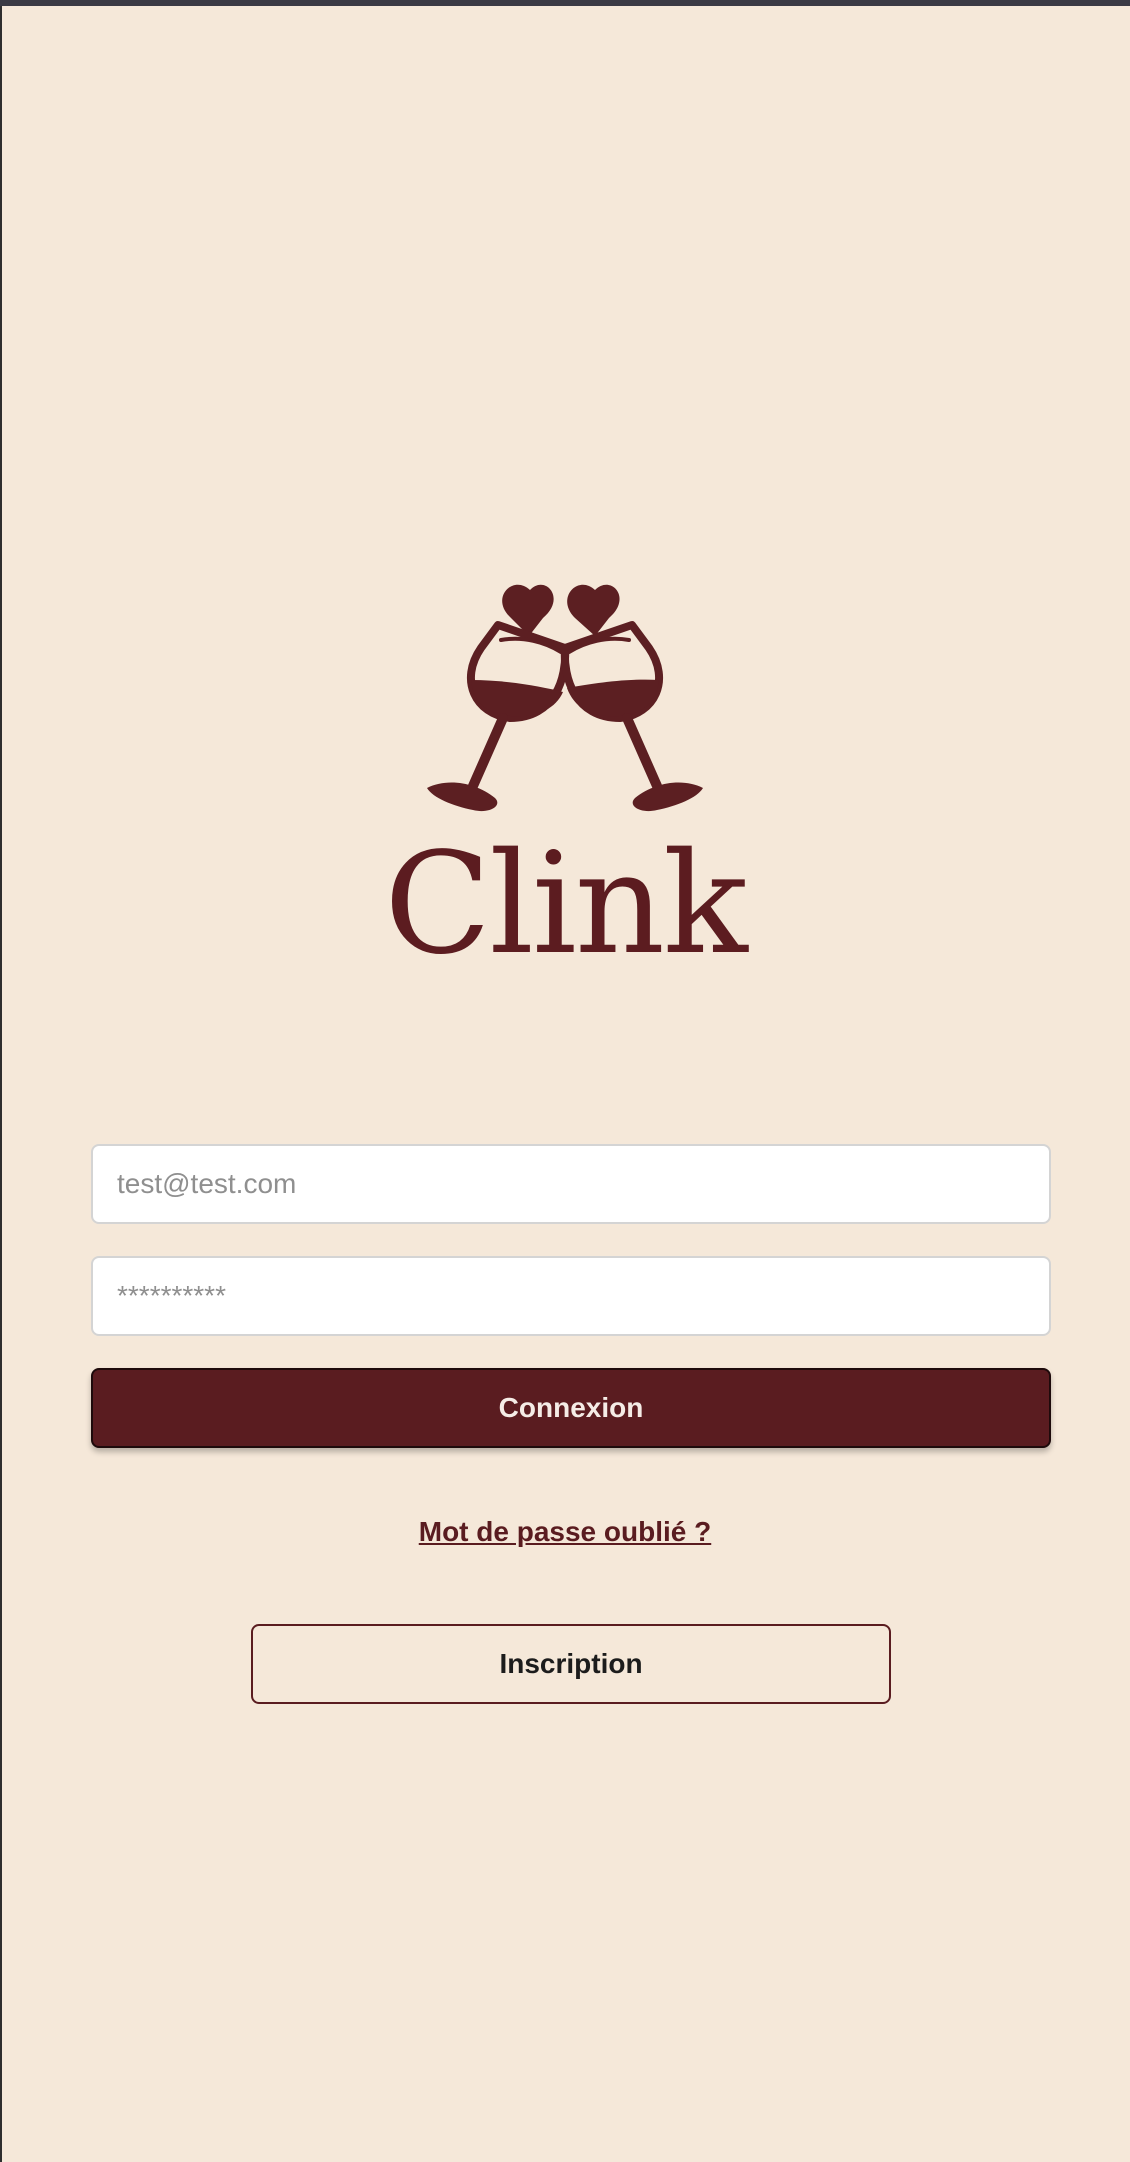 Image resolution: width=1130 pixels, height=2162 pixels. I want to click on window-left-edge, so click(1, 1084).